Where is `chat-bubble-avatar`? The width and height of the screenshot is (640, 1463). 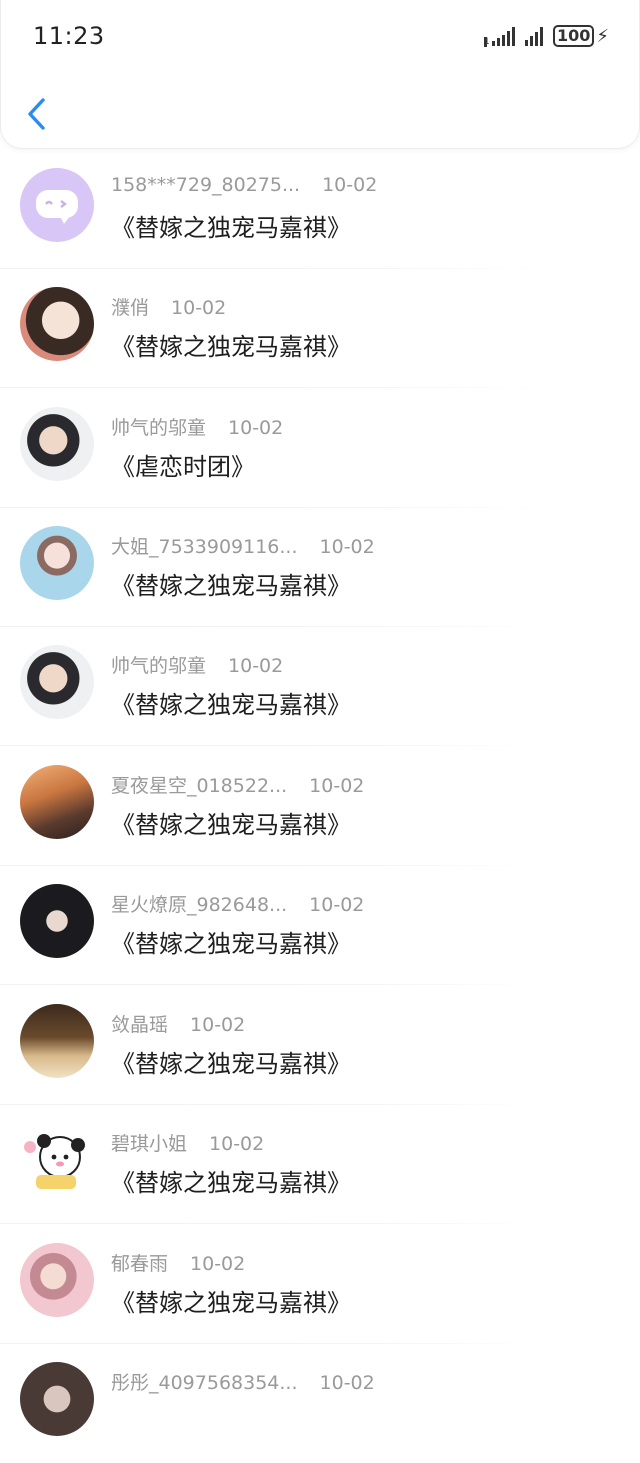 chat-bubble-avatar is located at coordinates (57, 205).